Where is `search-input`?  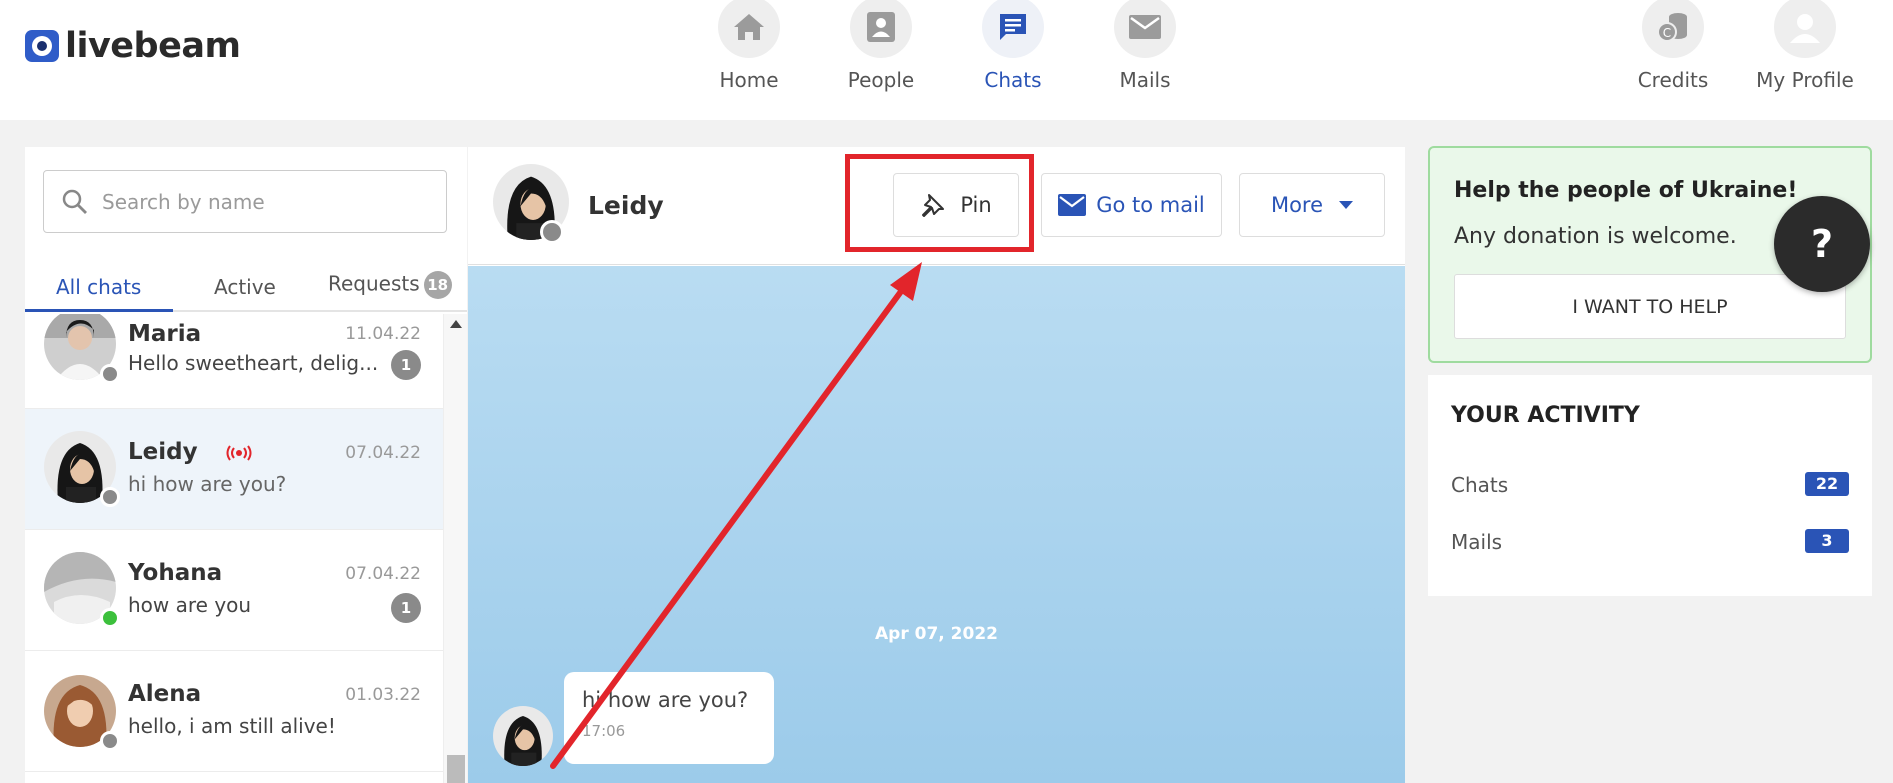 search-input is located at coordinates (262, 201).